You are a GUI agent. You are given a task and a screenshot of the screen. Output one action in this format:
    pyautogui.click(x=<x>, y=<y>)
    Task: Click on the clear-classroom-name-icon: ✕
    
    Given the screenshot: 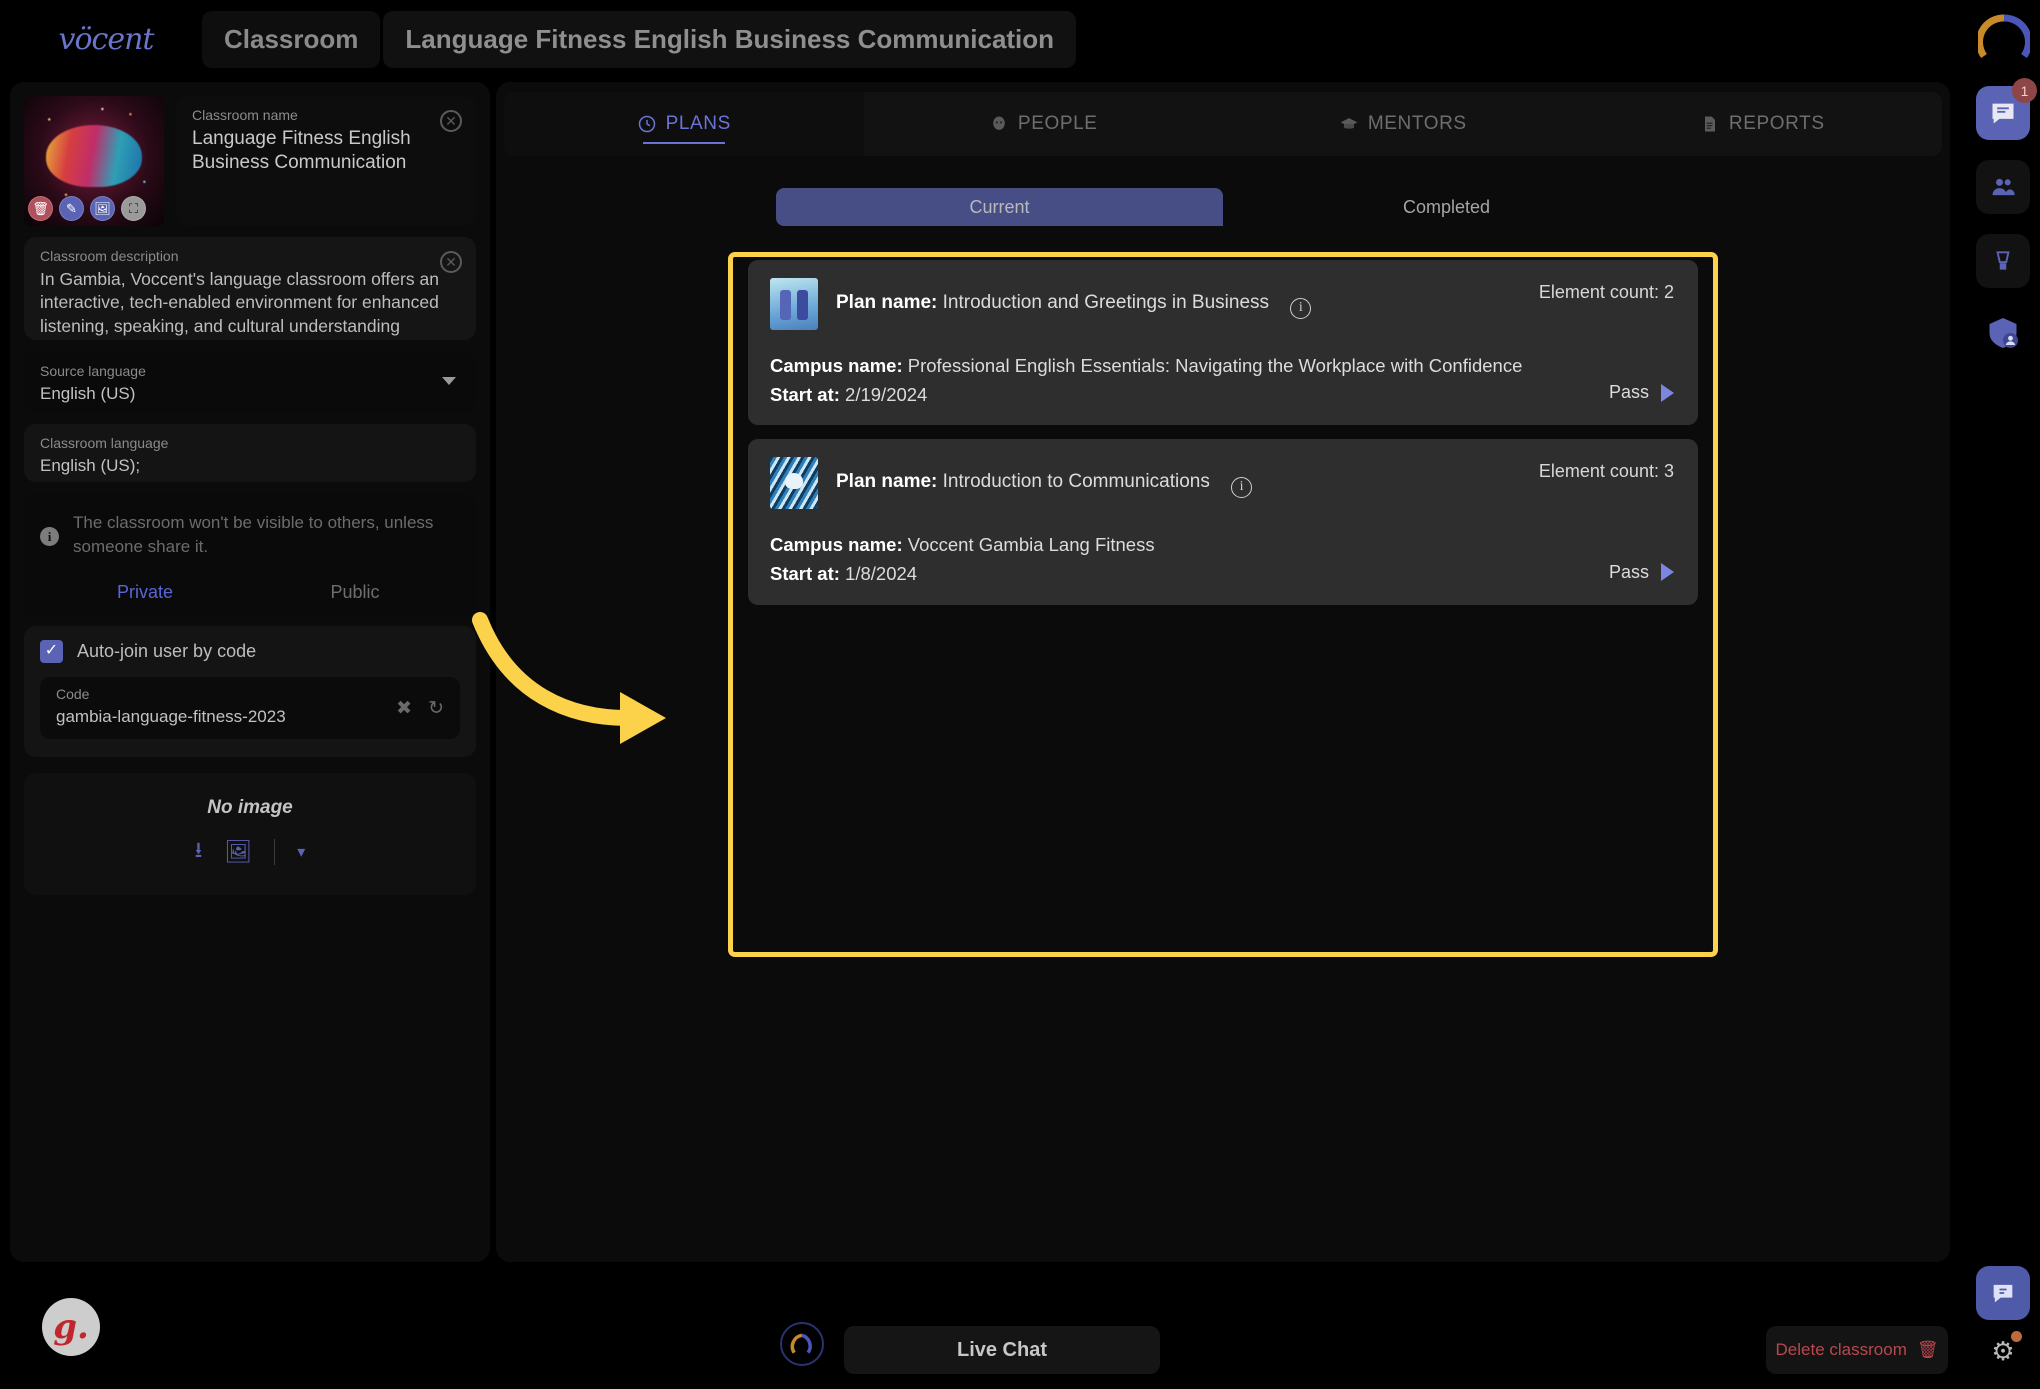 What is the action you would take?
    pyautogui.click(x=451, y=121)
    